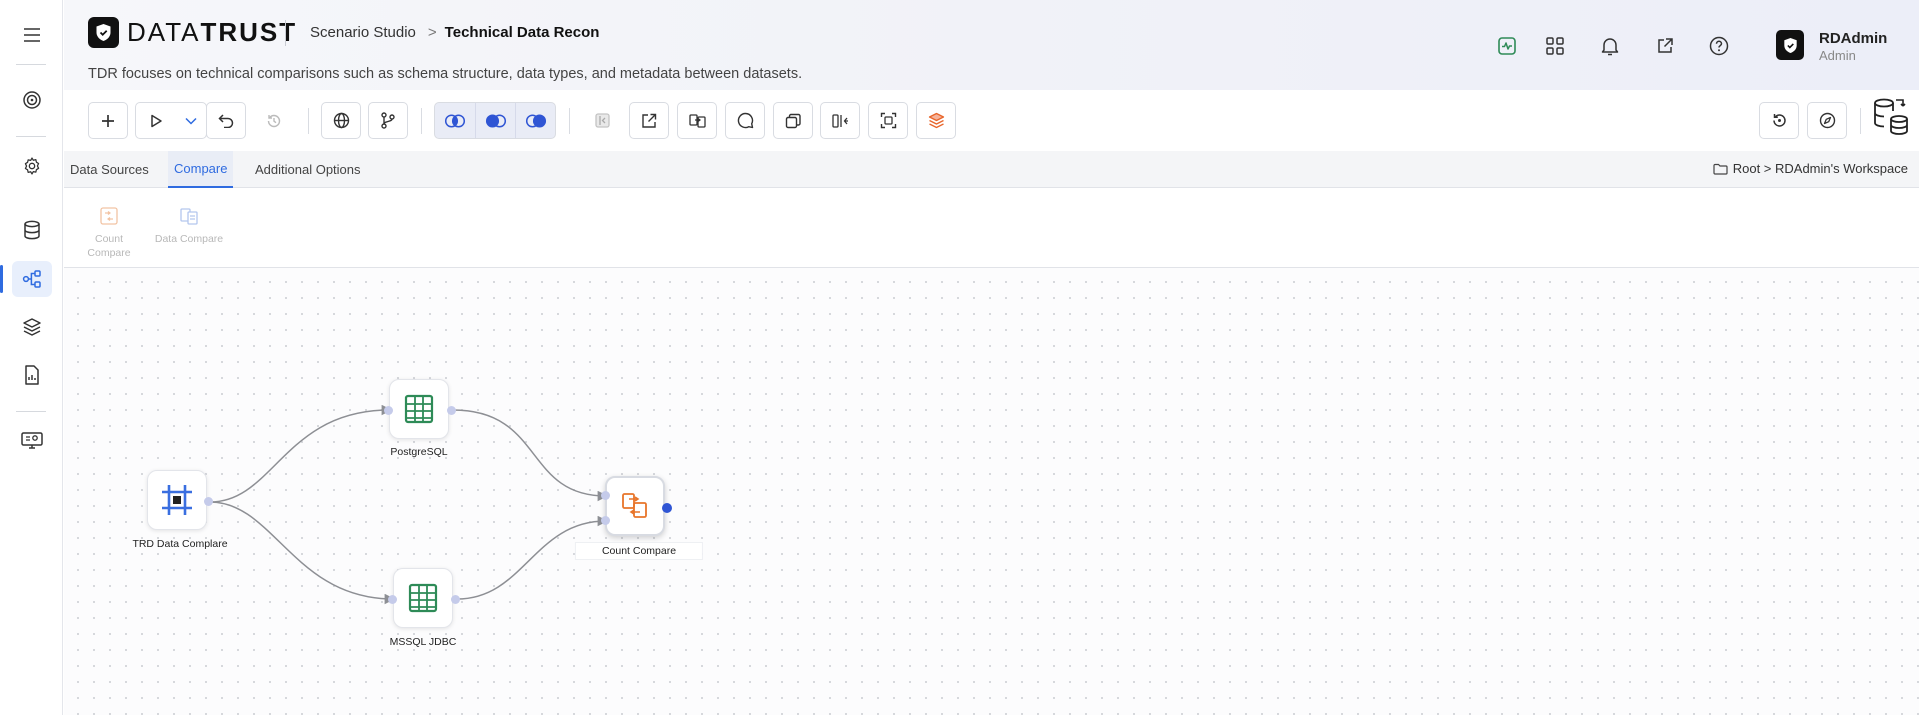  I want to click on activity-icon, so click(1507, 46).